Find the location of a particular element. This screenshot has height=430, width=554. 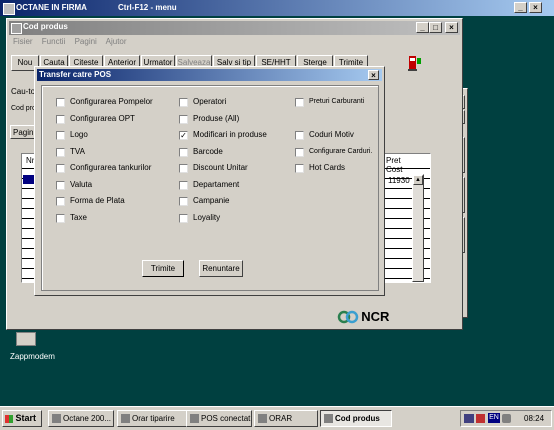

octane-app-icon is located at coordinates (56, 419).